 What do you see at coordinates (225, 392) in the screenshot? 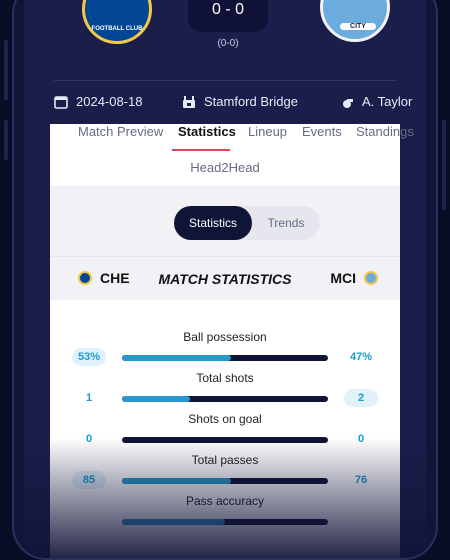
I see `stat-row: Total shots 1 2` at bounding box center [225, 392].